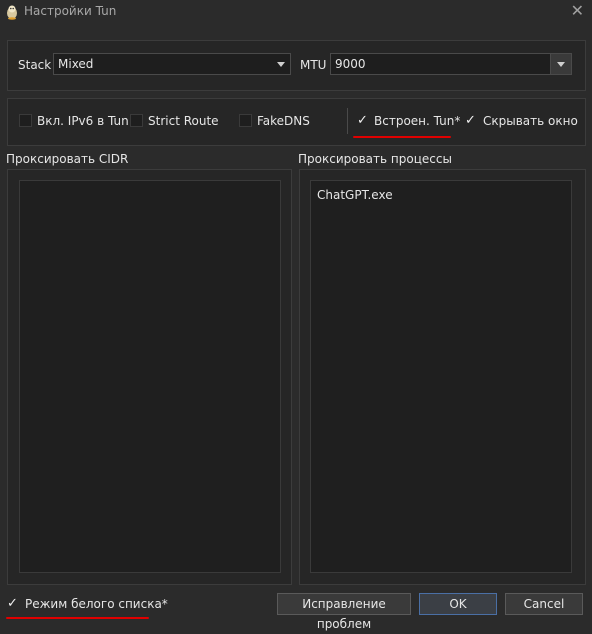 Image resolution: width=592 pixels, height=634 pixels. I want to click on mtu-dropdown-button, so click(560, 64).